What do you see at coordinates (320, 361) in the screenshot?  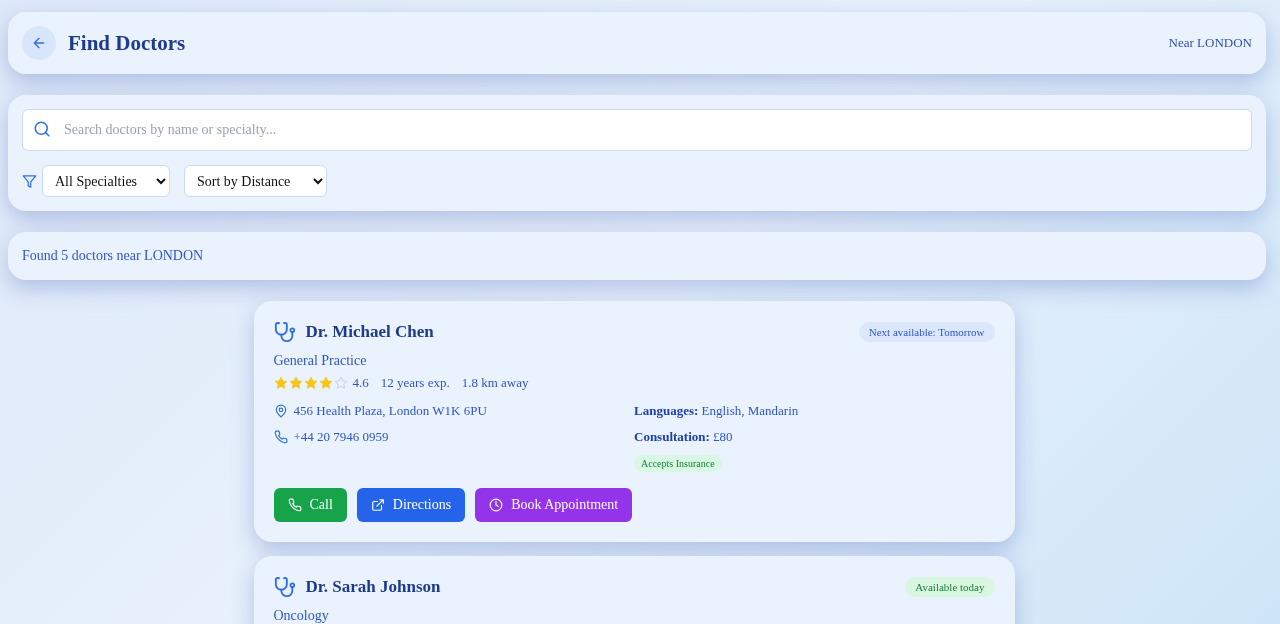 I see `specialty: General Practice` at bounding box center [320, 361].